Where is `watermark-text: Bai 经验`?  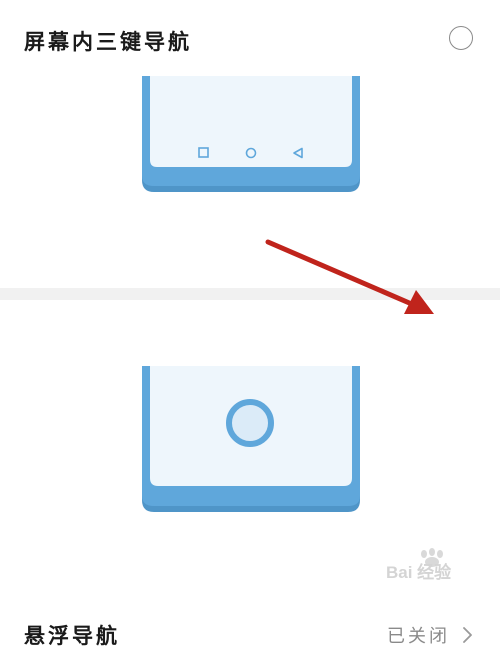 watermark-text: Bai 经验 is located at coordinates (419, 572).